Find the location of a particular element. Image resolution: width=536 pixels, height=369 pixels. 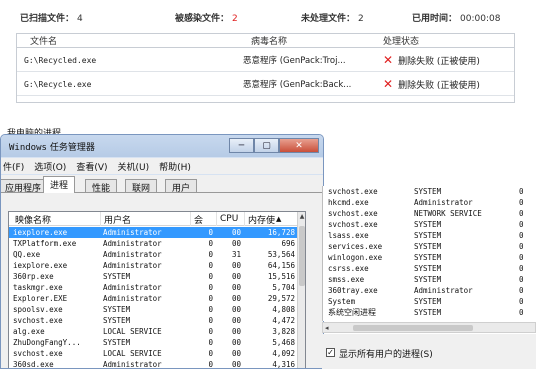

minimize-button: ─ is located at coordinates (241, 145).